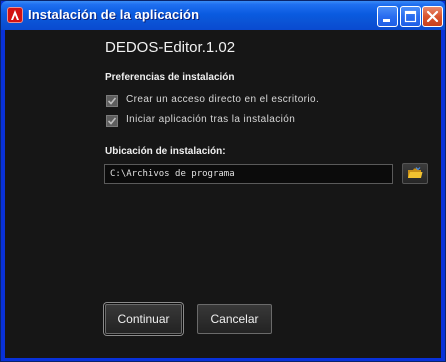 This screenshot has width=446, height=362. What do you see at coordinates (432, 16) in the screenshot?
I see `close-button` at bounding box center [432, 16].